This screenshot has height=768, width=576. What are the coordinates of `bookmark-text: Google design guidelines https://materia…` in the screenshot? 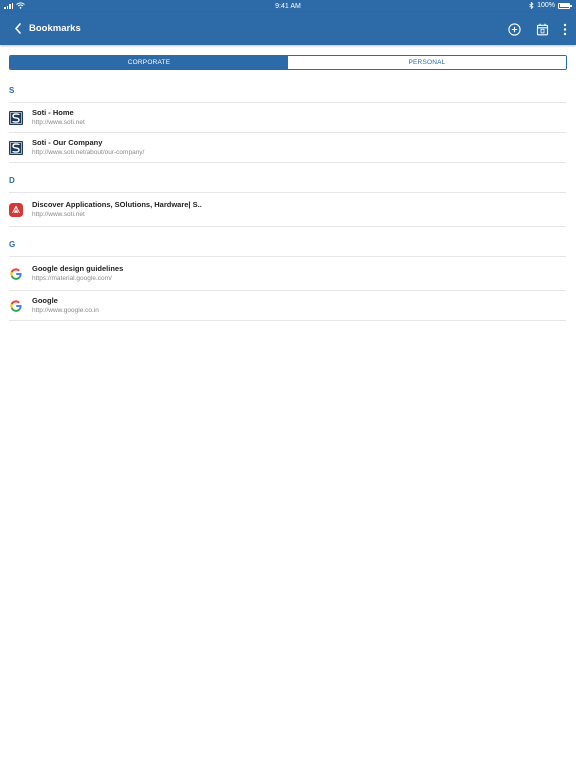 It's located at (77, 274).